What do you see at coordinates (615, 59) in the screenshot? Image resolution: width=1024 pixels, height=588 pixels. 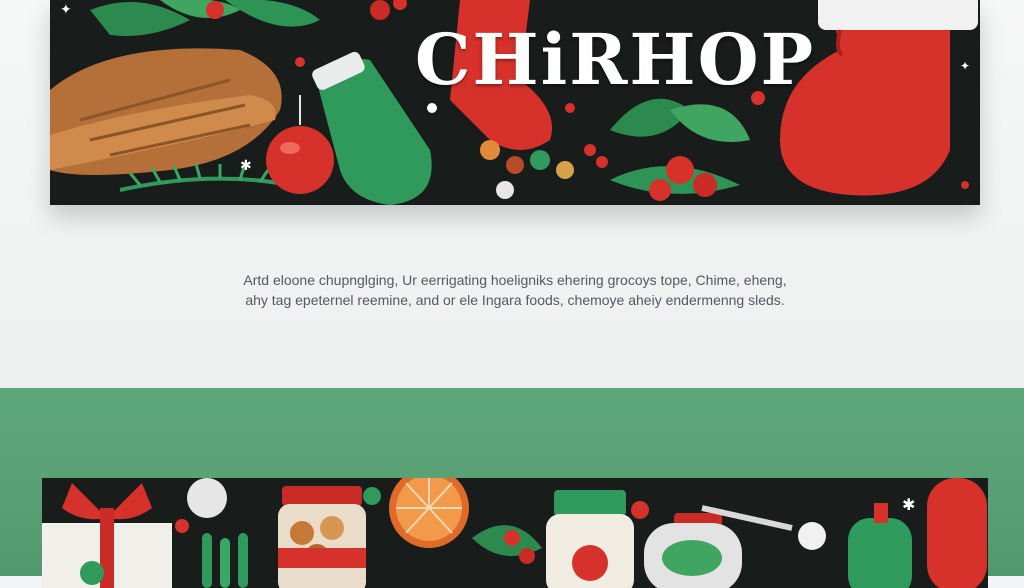 I see `brand-title: CHiRHOP` at bounding box center [615, 59].